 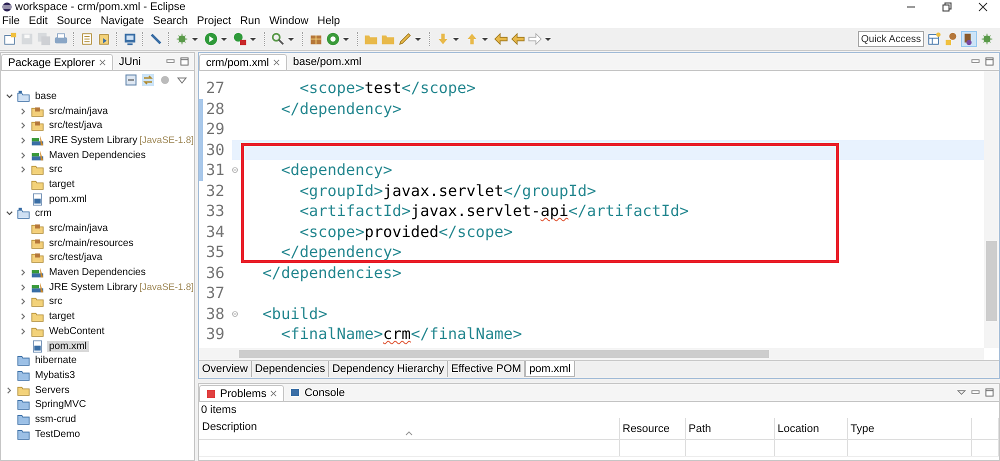 What do you see at coordinates (76, 331) in the screenshot?
I see `tree-item: WebContent` at bounding box center [76, 331].